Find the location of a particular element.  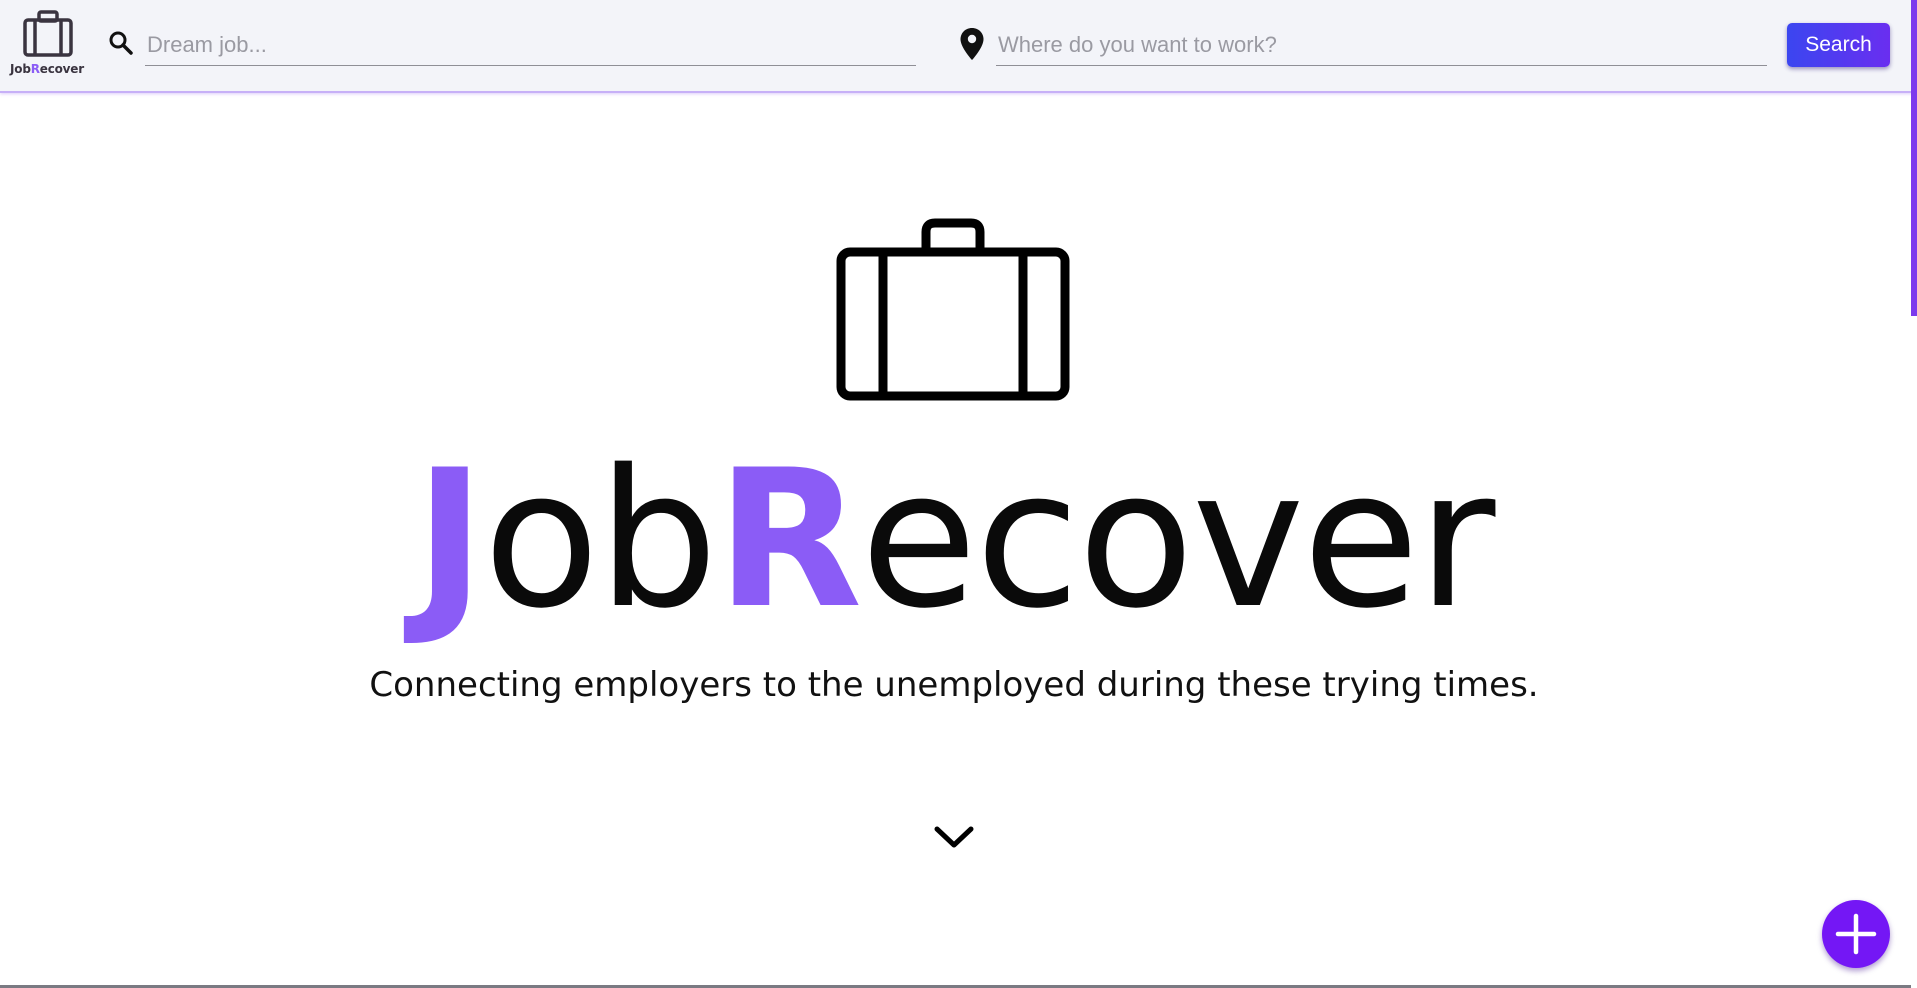

chevron-down-icon is located at coordinates (954, 837).